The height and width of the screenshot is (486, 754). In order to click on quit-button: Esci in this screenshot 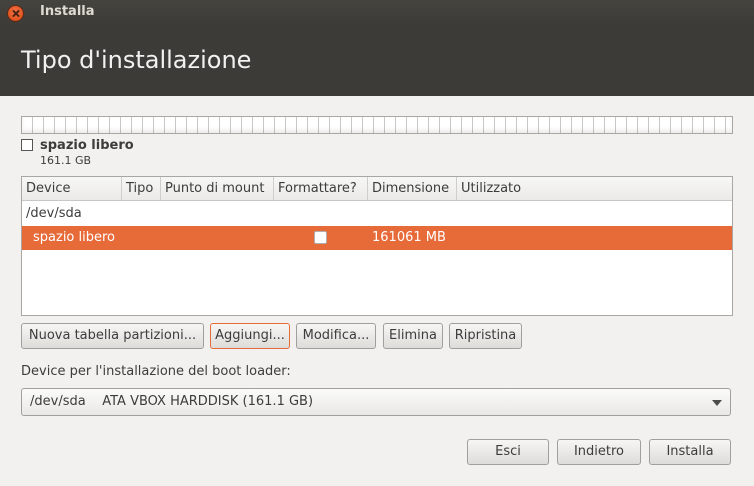, I will do `click(508, 452)`.